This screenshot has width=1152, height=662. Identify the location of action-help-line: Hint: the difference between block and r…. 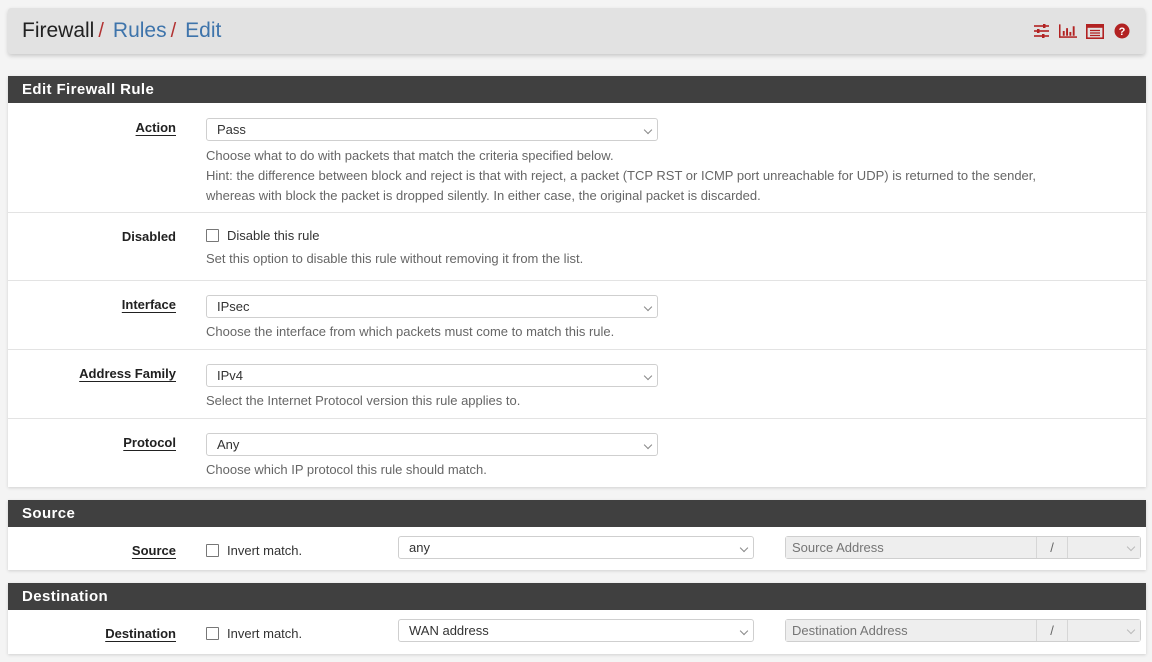
(621, 175).